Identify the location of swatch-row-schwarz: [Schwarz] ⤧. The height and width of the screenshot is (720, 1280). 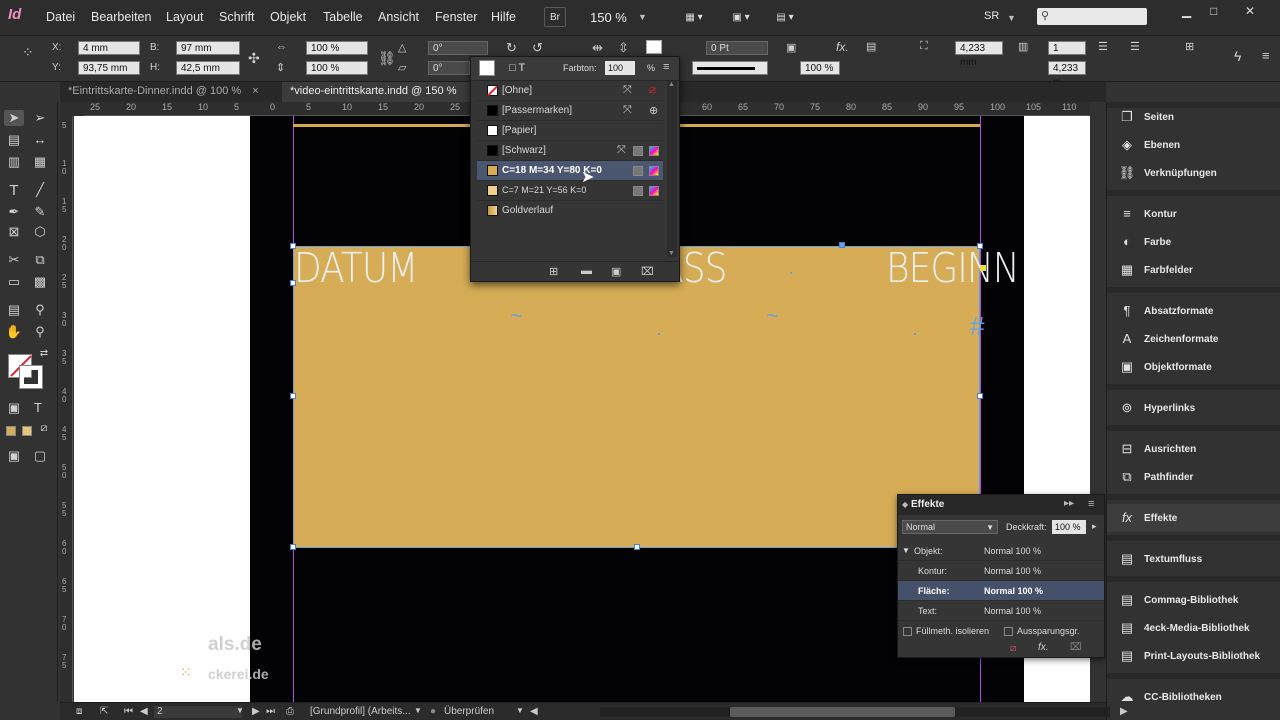
(570, 151).